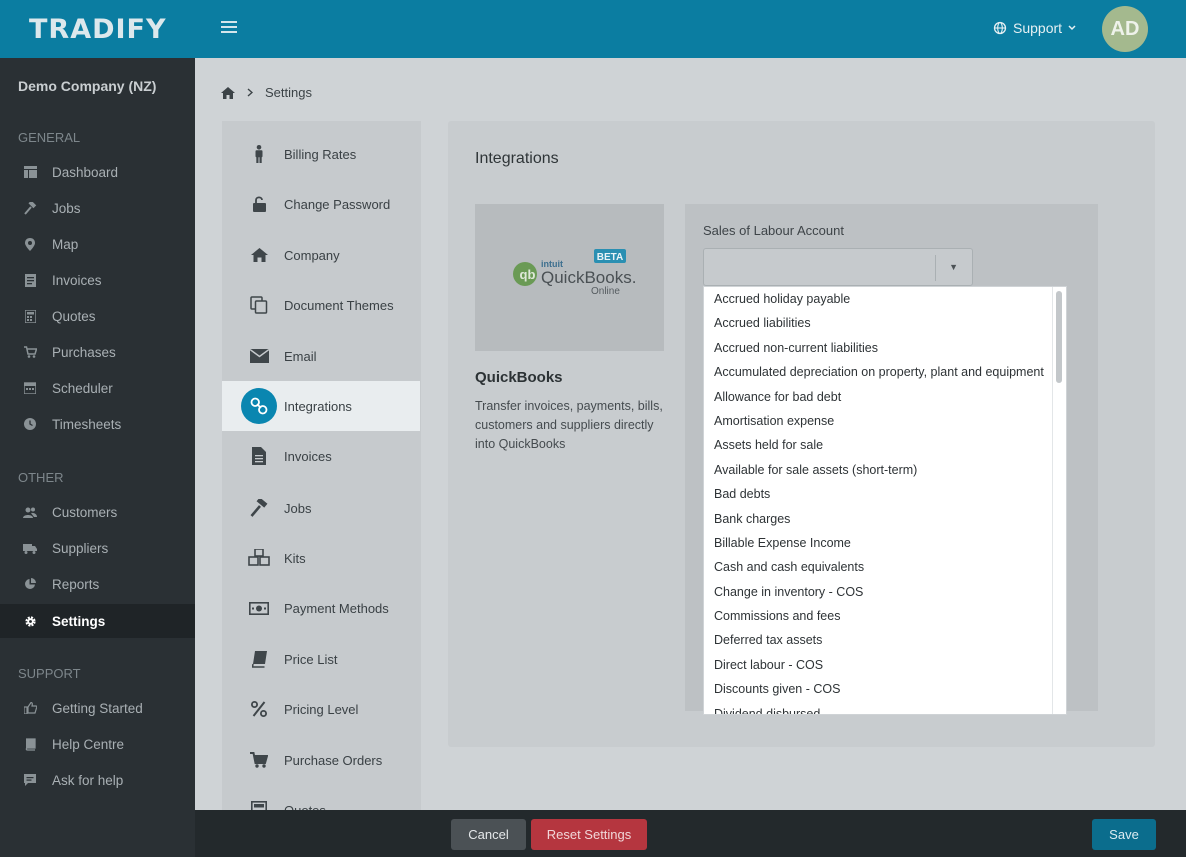 The width and height of the screenshot is (1186, 857). What do you see at coordinates (97, 208) in the screenshot?
I see `sidebar-item-jobs: Jobs` at bounding box center [97, 208].